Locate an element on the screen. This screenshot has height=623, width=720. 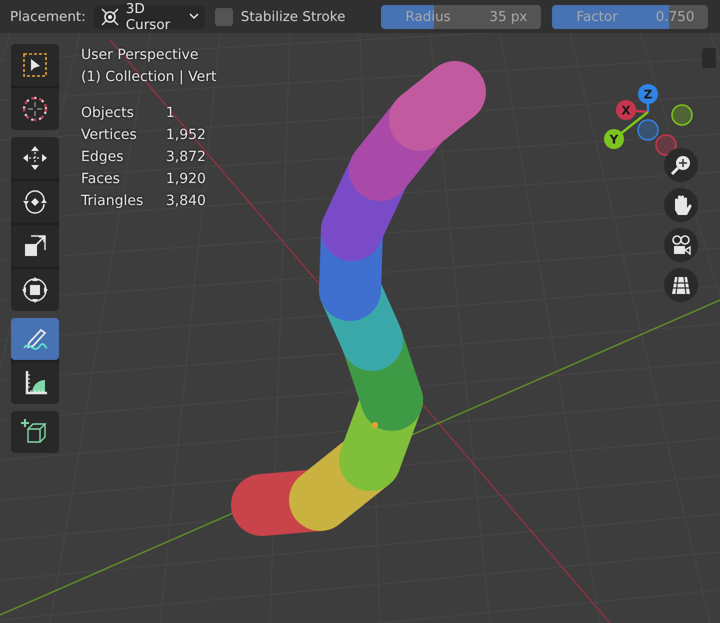
chevron-icon is located at coordinates (193, 16).